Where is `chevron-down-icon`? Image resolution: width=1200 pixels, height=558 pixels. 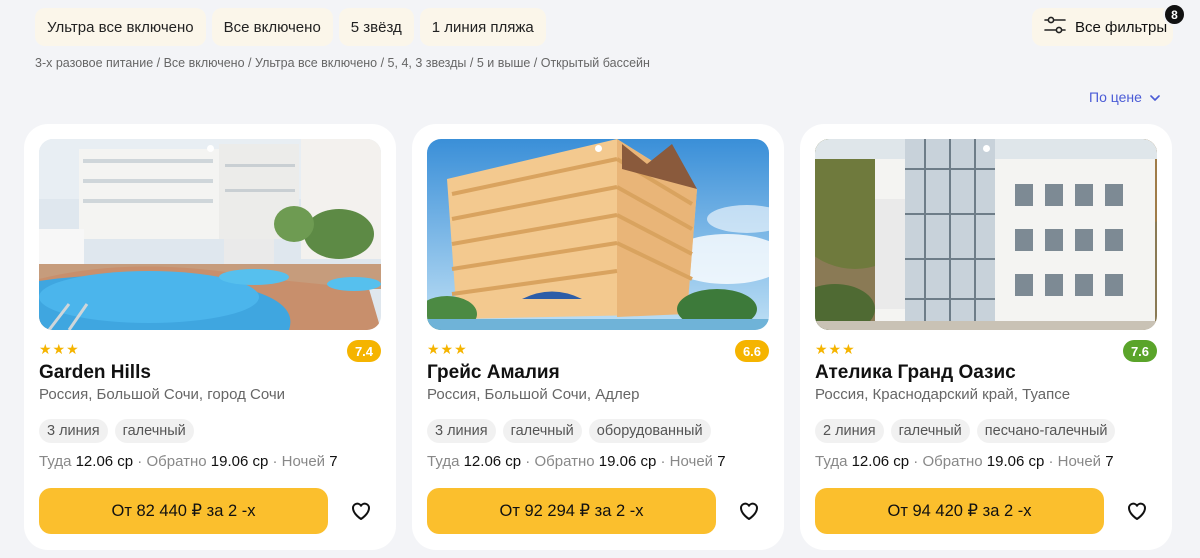
chevron-down-icon is located at coordinates (1155, 97).